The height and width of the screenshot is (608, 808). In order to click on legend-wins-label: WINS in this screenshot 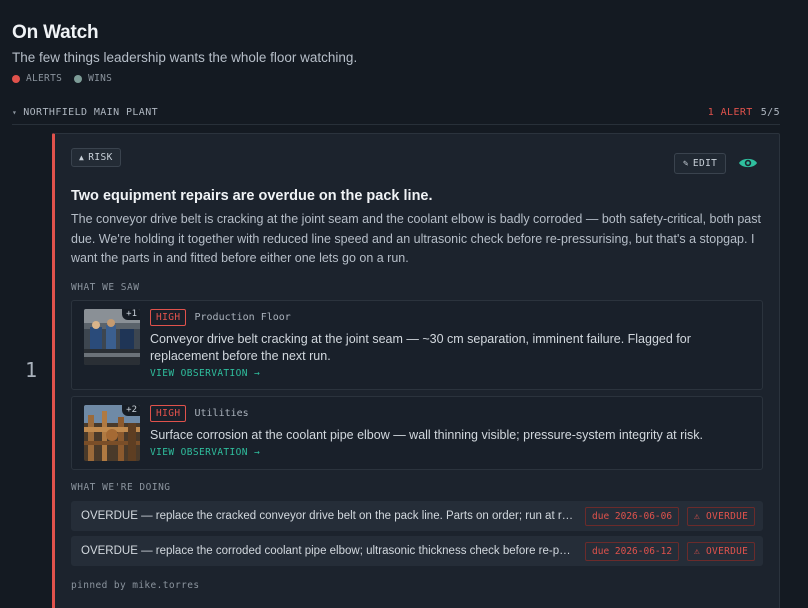, I will do `click(100, 78)`.